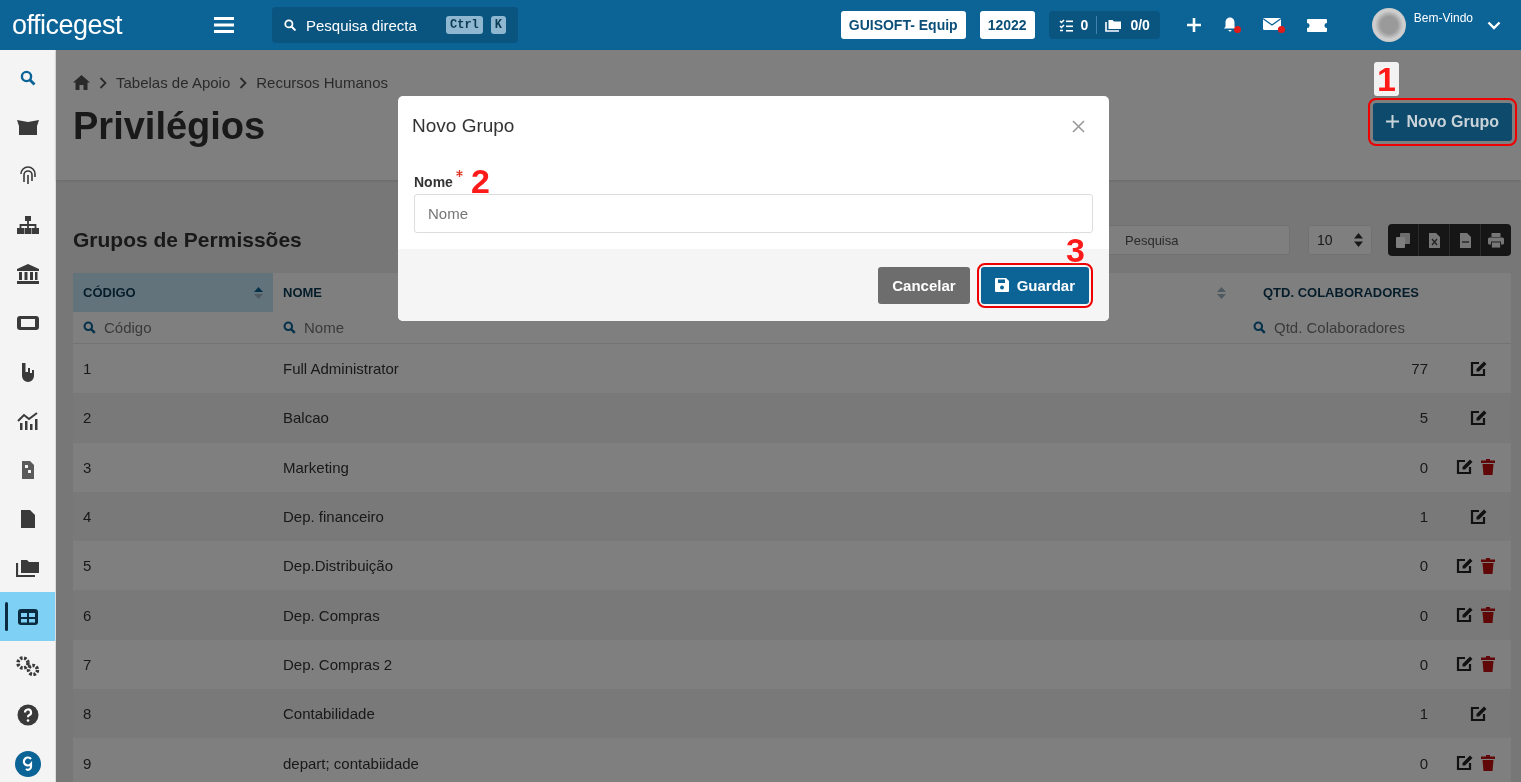 Image resolution: width=1521 pixels, height=782 pixels. I want to click on table-cell: Dep. financeiro, so click(333, 517).